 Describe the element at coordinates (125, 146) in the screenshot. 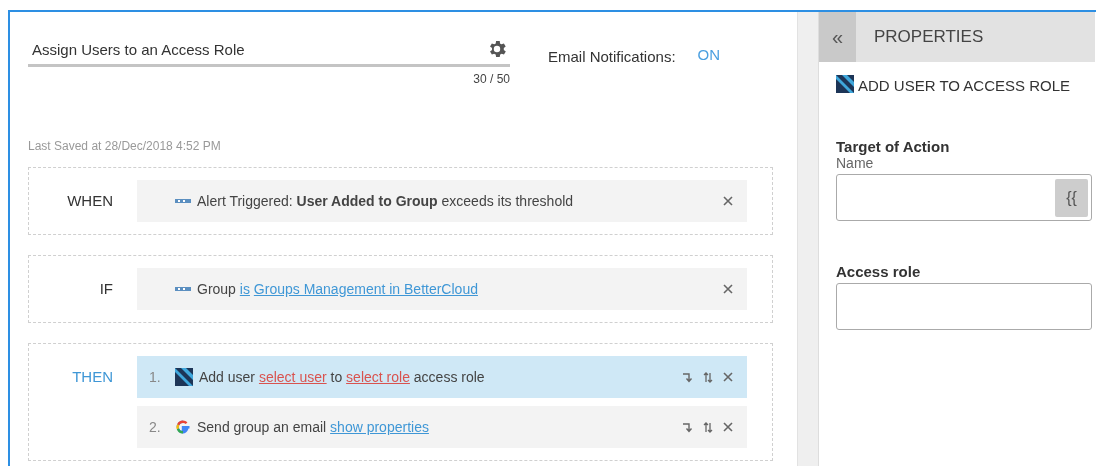

I see `last-saved-text: Last Saved at 28/Dec/2018 4:52 PM` at that location.